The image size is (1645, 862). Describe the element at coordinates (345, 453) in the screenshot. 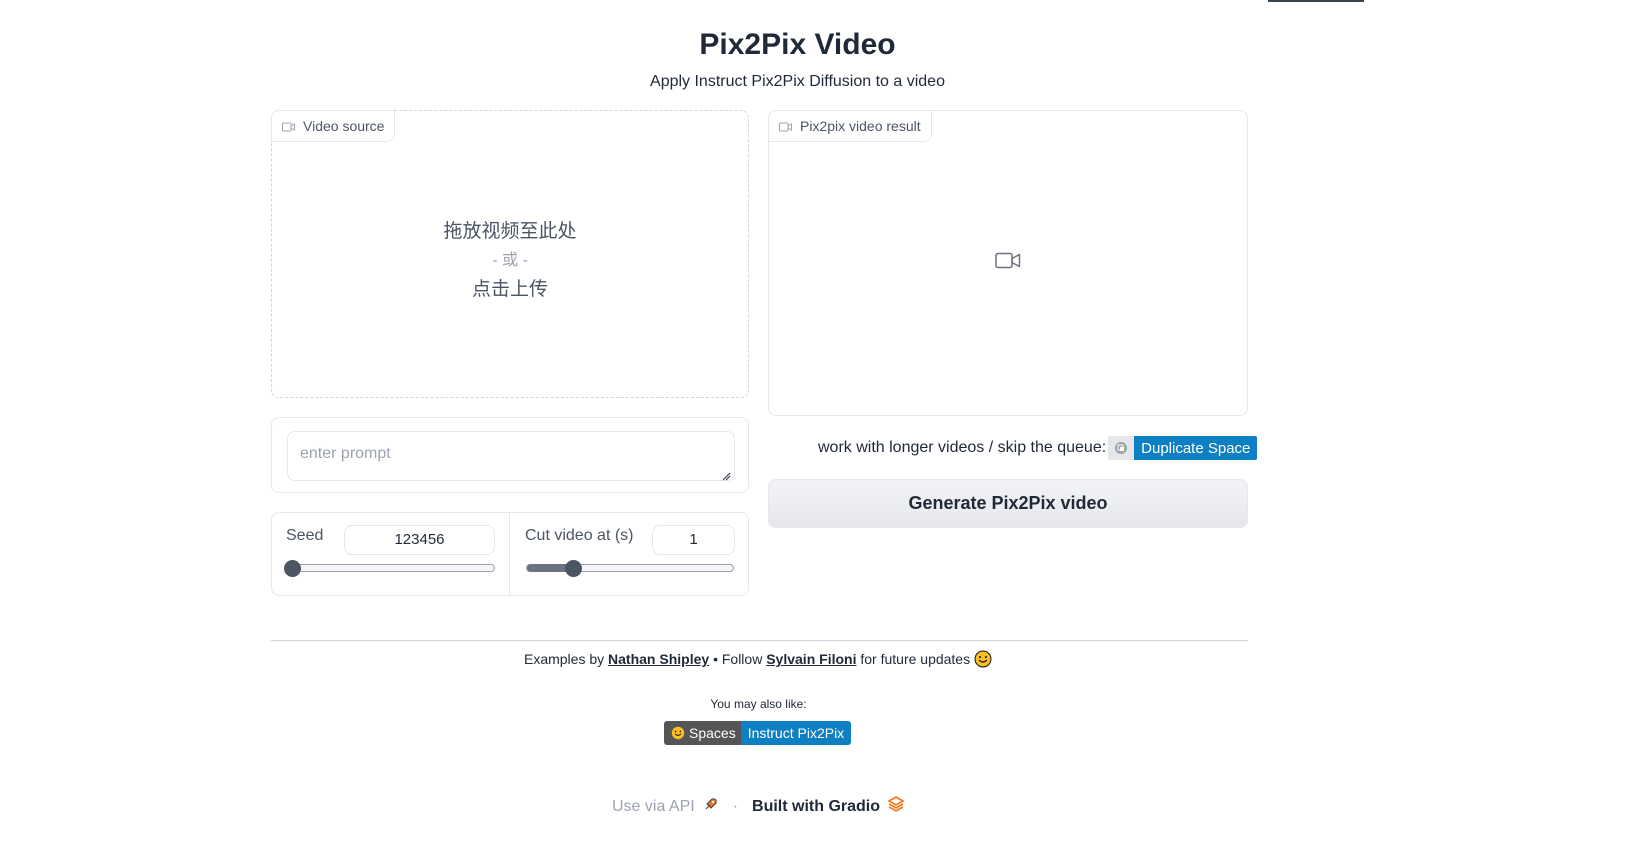

I see `prompt-placeholder: enter prompt` at that location.